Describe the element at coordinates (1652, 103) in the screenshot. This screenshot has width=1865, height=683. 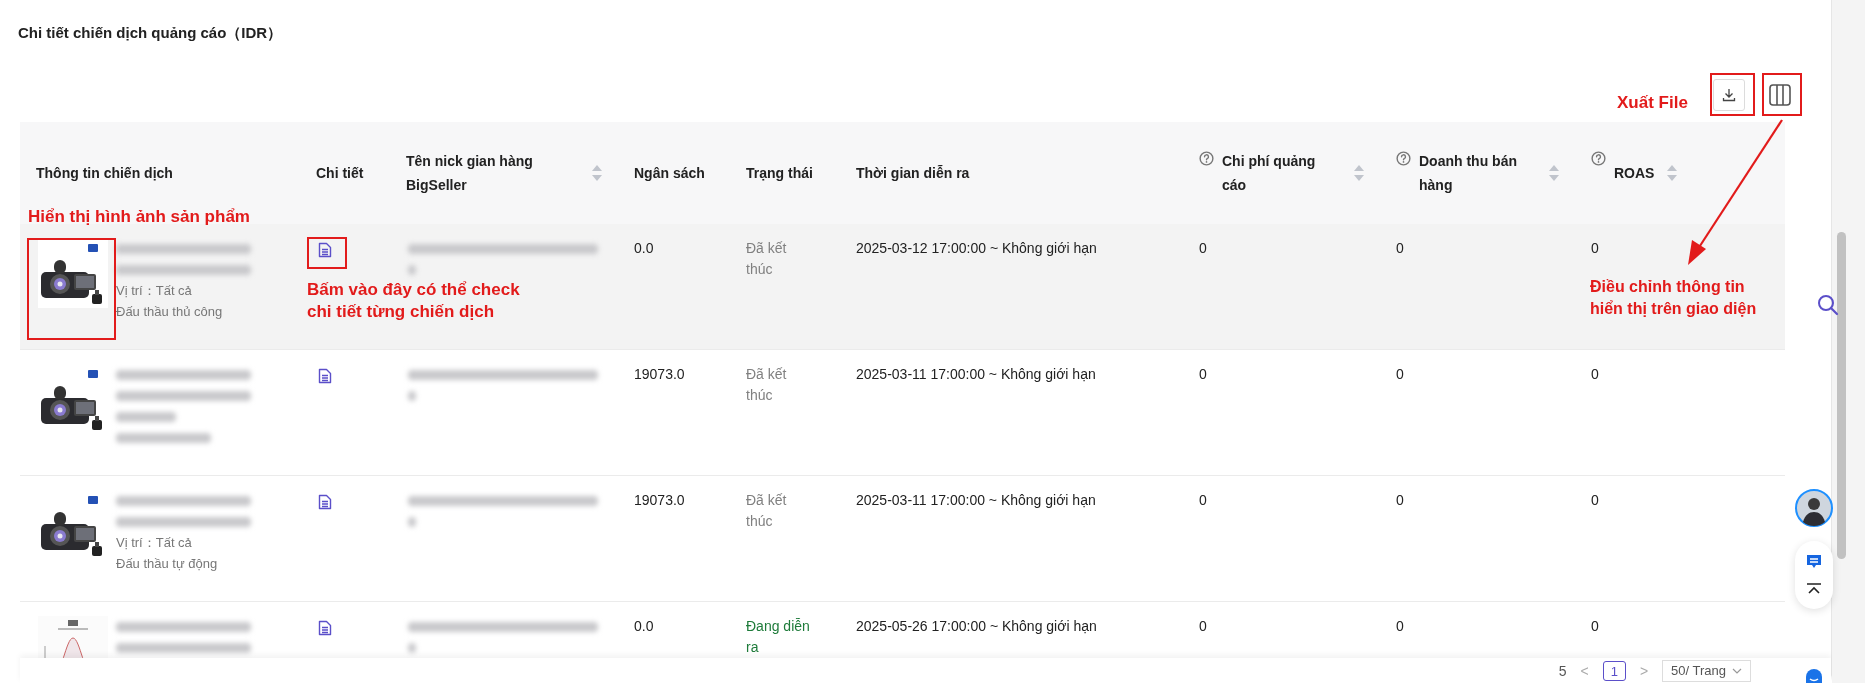
I see `annotation-label: Xuất File` at that location.